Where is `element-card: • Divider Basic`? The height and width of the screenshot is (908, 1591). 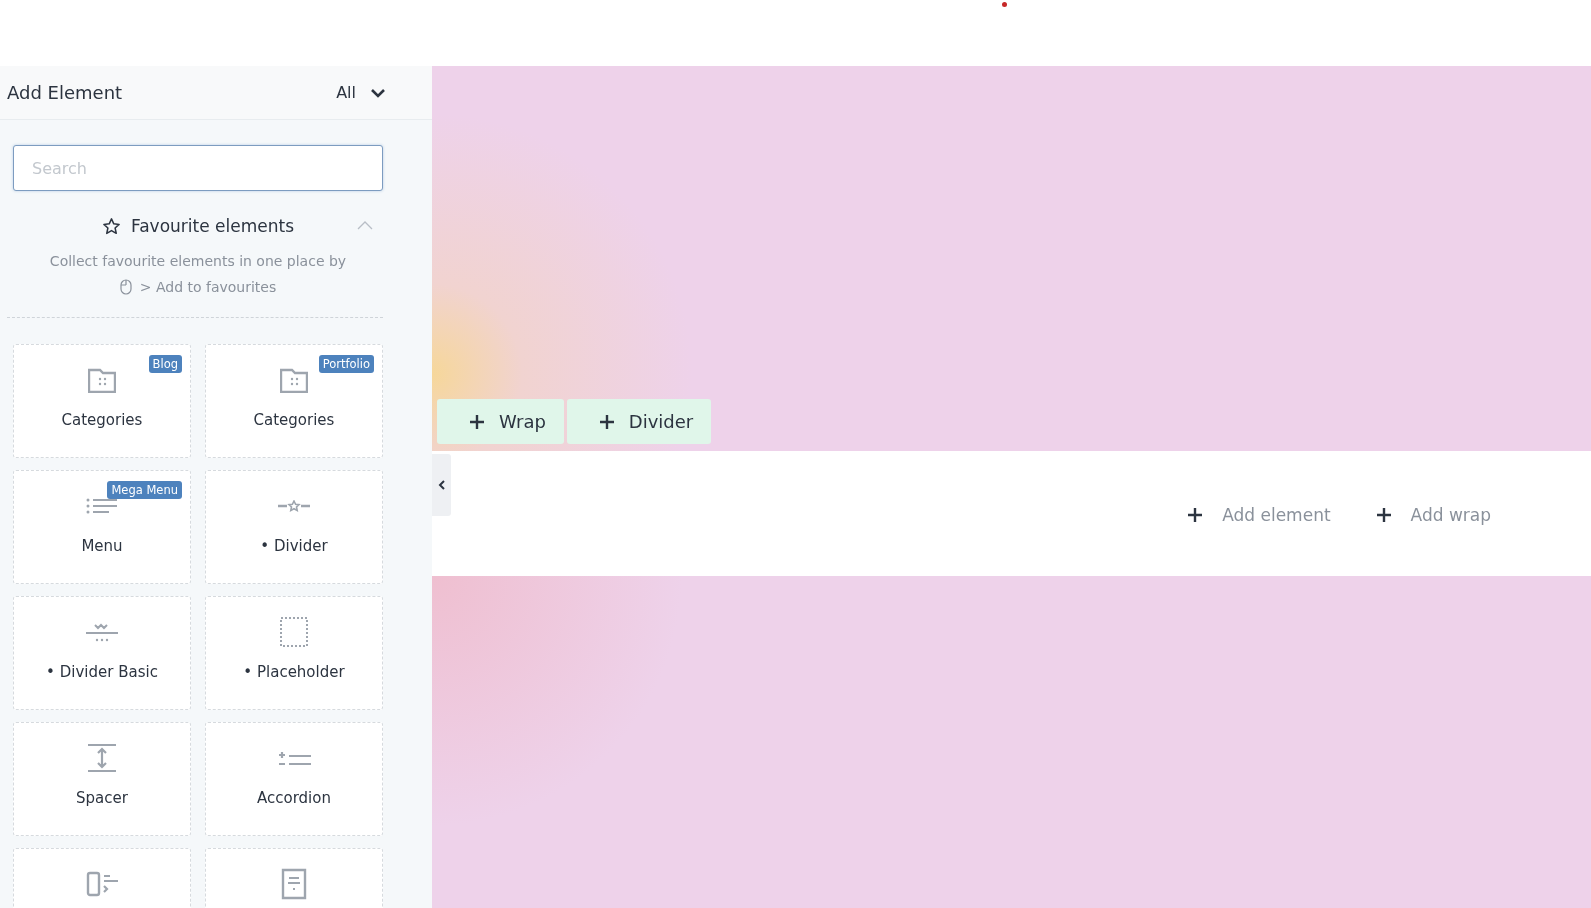
element-card: • Divider Basic is located at coordinates (102, 653).